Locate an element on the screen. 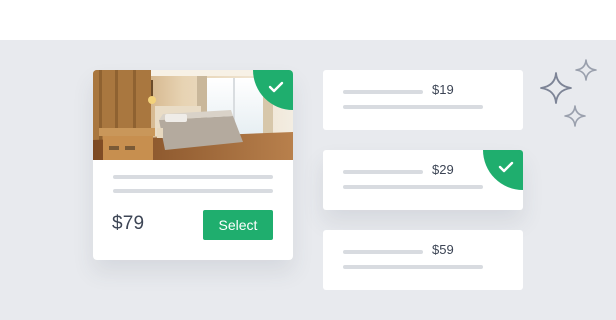 This screenshot has width=616, height=320. select-button: Select is located at coordinates (238, 225).